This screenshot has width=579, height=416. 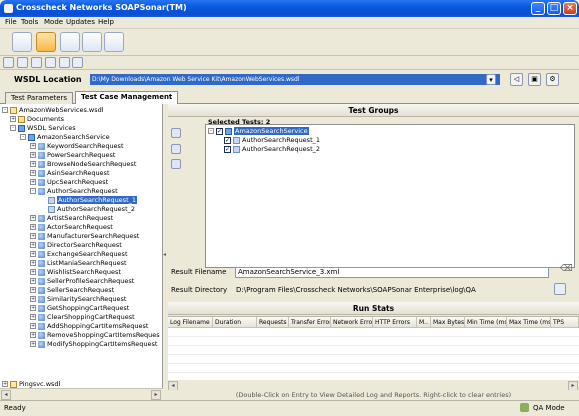 What do you see at coordinates (83, 164) in the screenshot?
I see `tree-node-request: + BrowseNodeSearchRequest` at bounding box center [83, 164].